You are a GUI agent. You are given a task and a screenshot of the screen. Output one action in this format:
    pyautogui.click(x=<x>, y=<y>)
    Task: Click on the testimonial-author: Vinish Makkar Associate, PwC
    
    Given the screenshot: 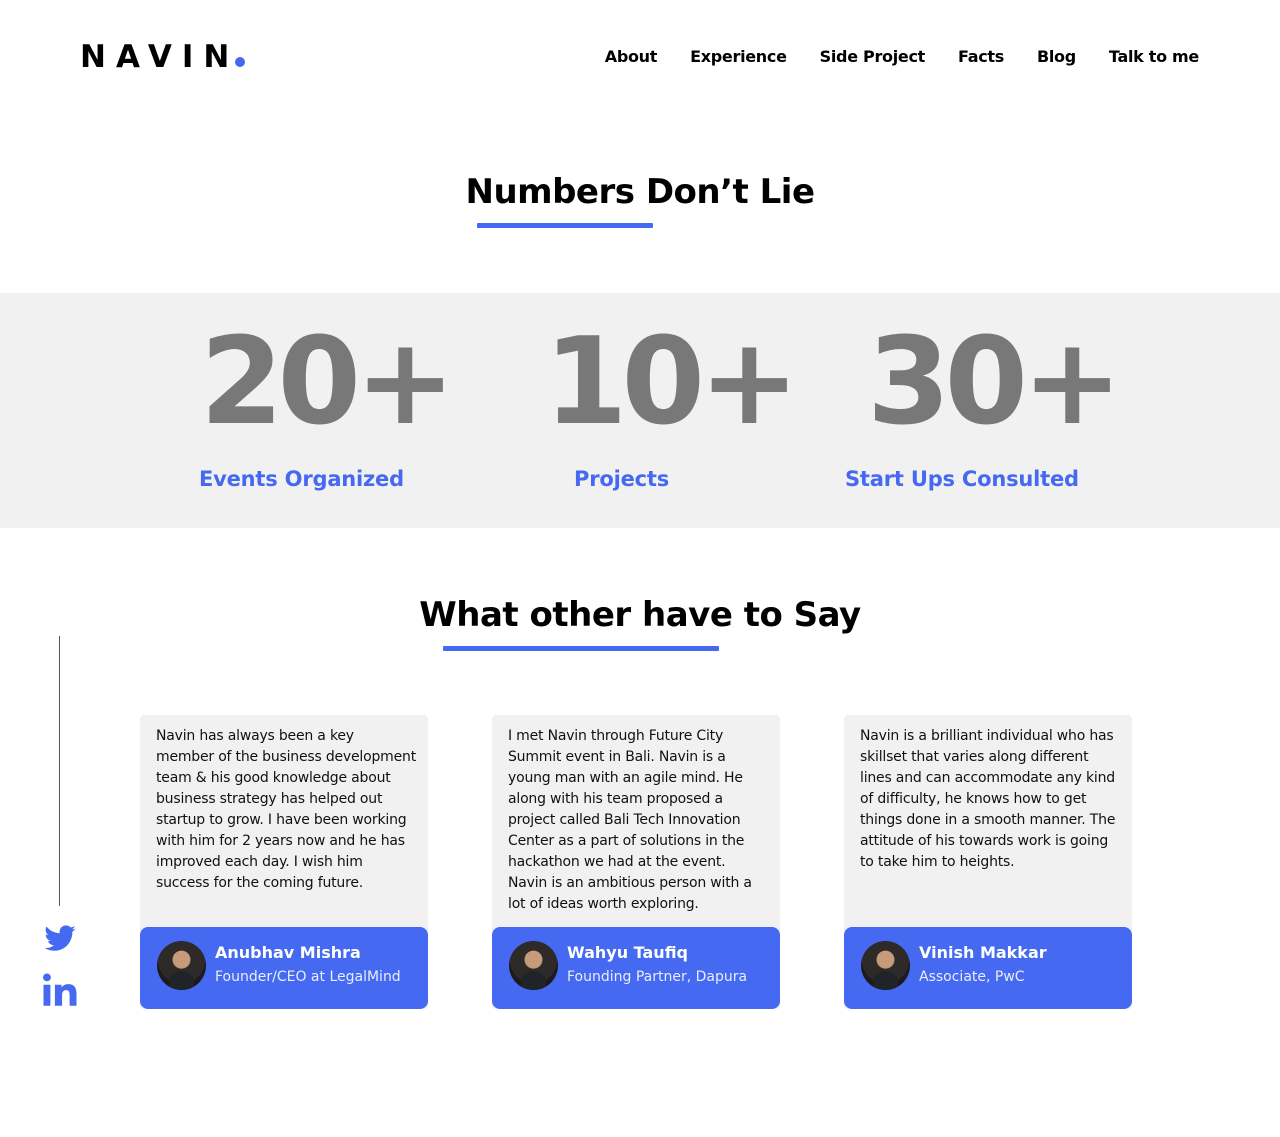 What is the action you would take?
    pyautogui.click(x=988, y=968)
    